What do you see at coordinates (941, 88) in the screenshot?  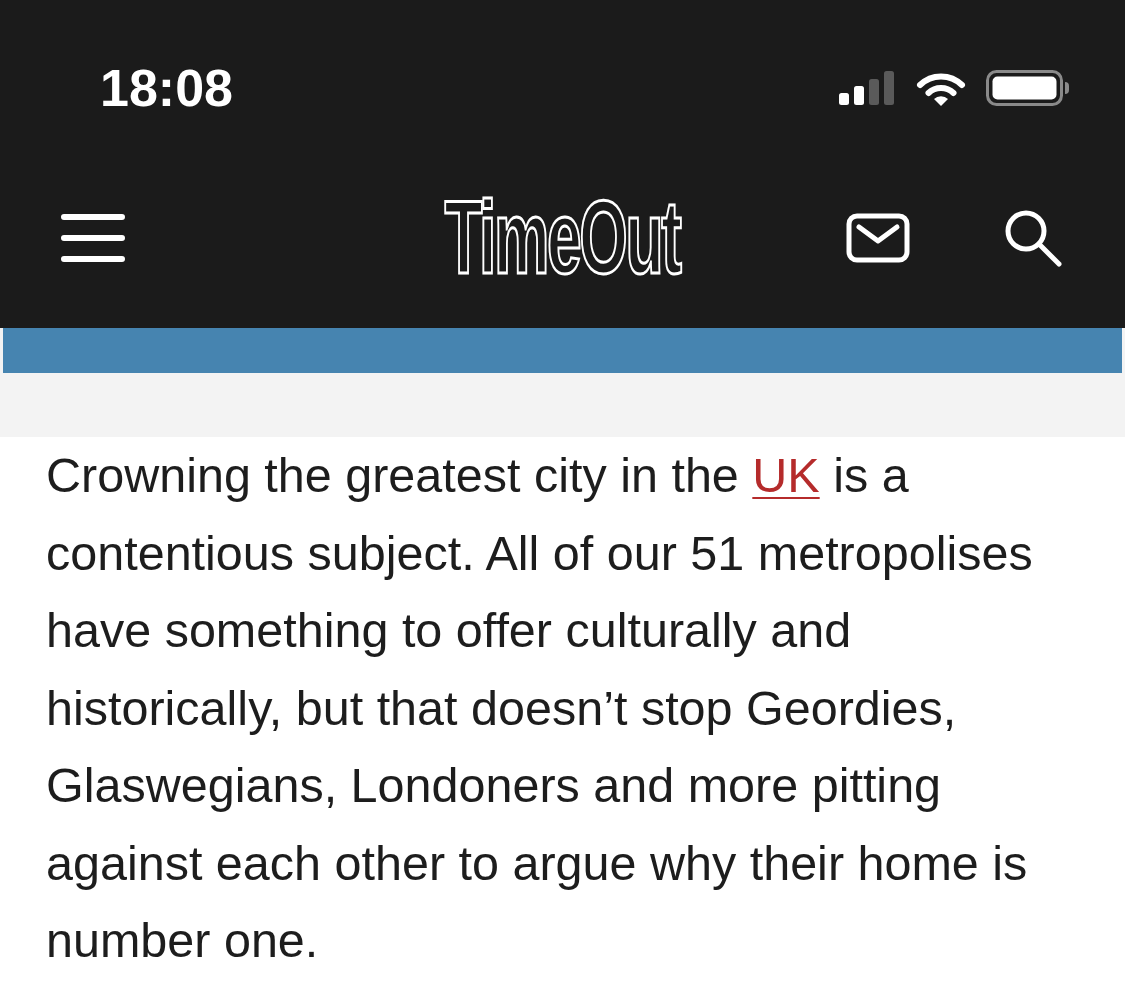 I see `wifi-icon` at bounding box center [941, 88].